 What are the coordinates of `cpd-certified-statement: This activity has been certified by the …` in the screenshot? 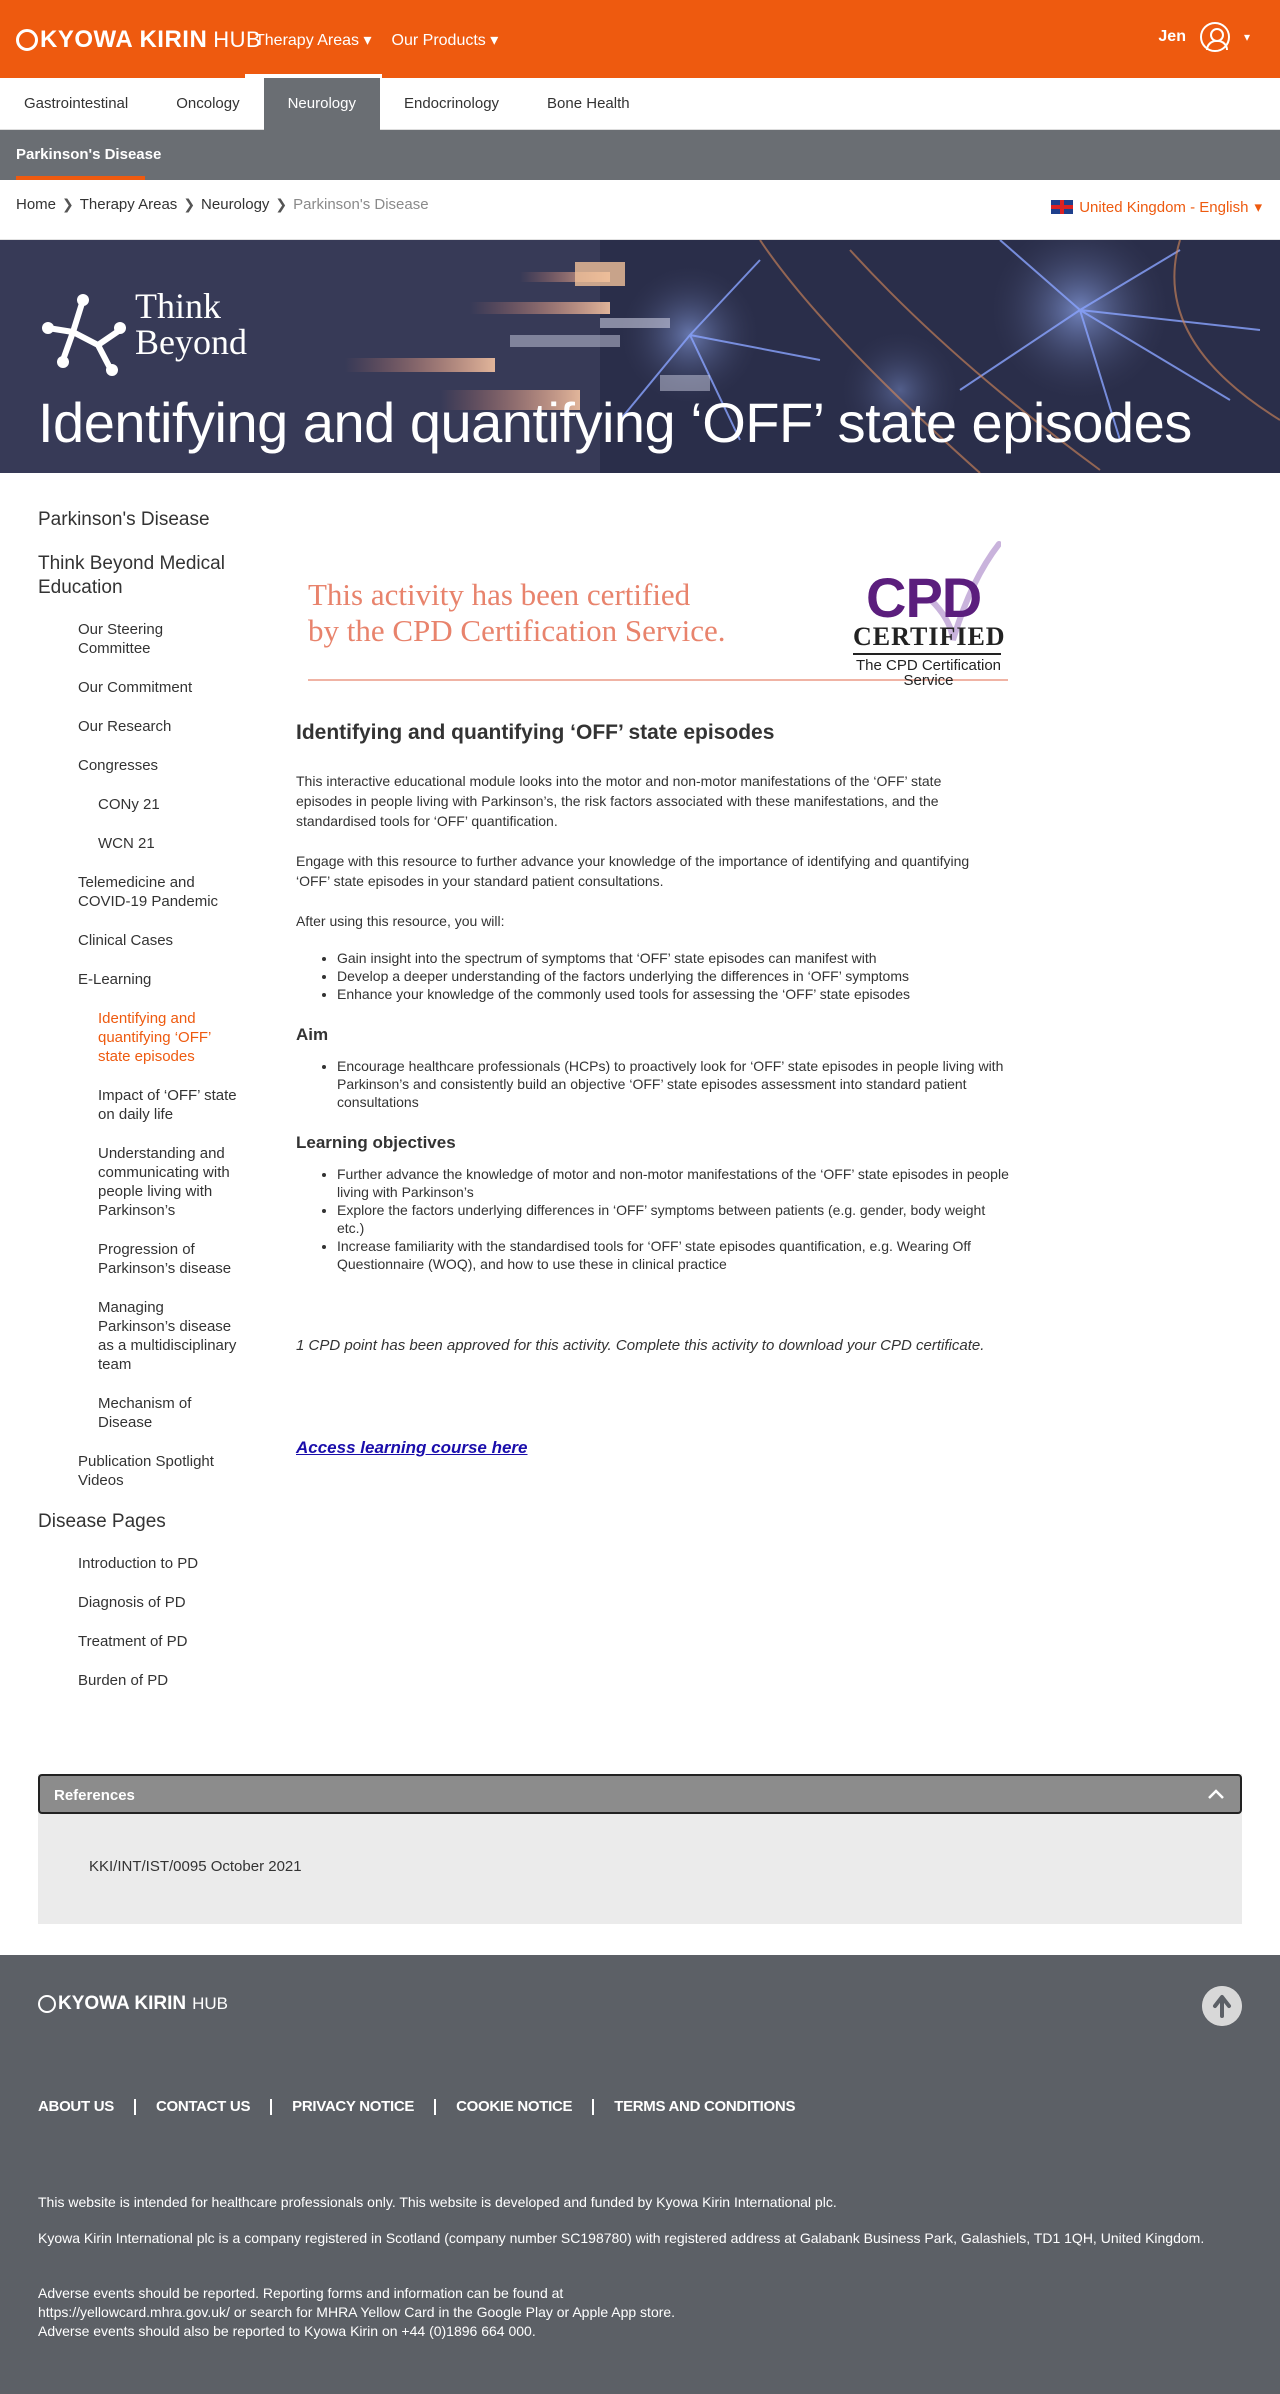 It's located at (553, 613).